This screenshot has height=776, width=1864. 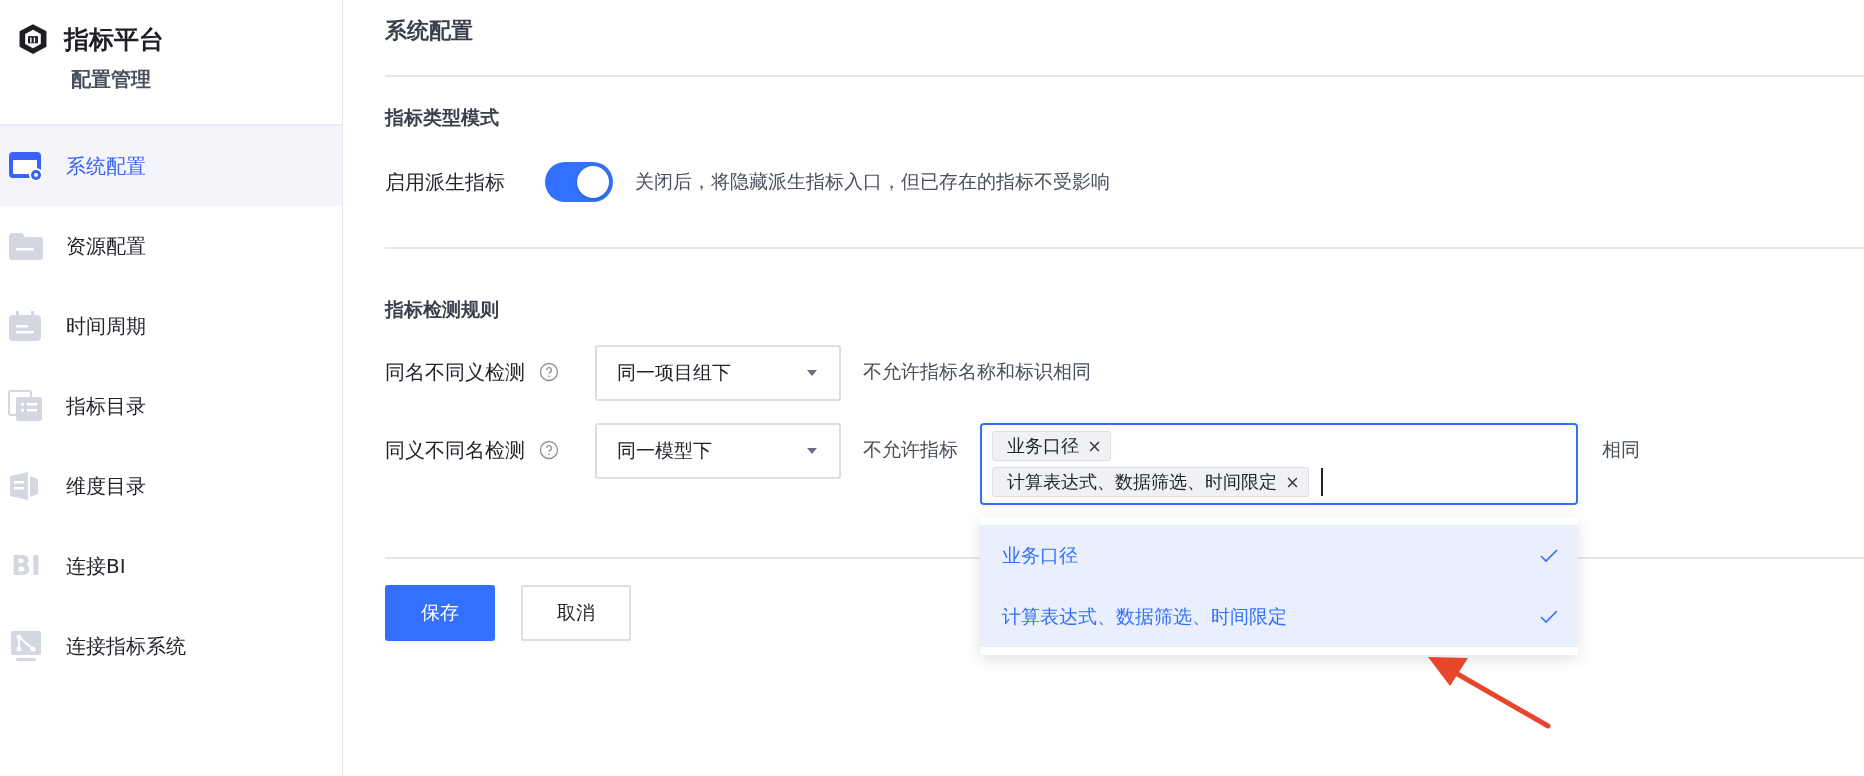 I want to click on toggle-switch, so click(x=579, y=182).